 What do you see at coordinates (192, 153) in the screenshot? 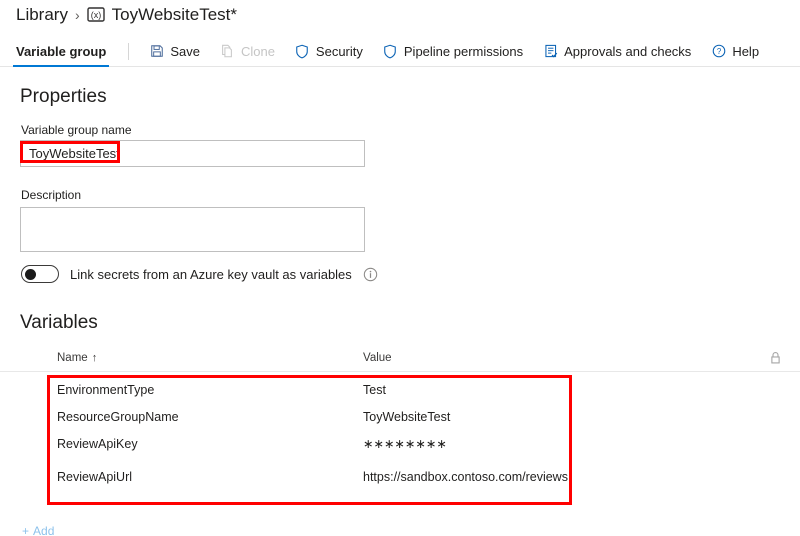
I see `variable-group-name-input: ToyWebsiteTest` at bounding box center [192, 153].